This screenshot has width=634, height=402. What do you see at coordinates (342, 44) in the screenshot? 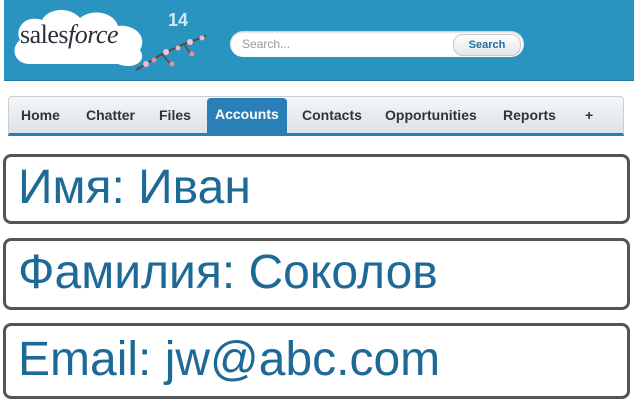
I see `search-input` at bounding box center [342, 44].